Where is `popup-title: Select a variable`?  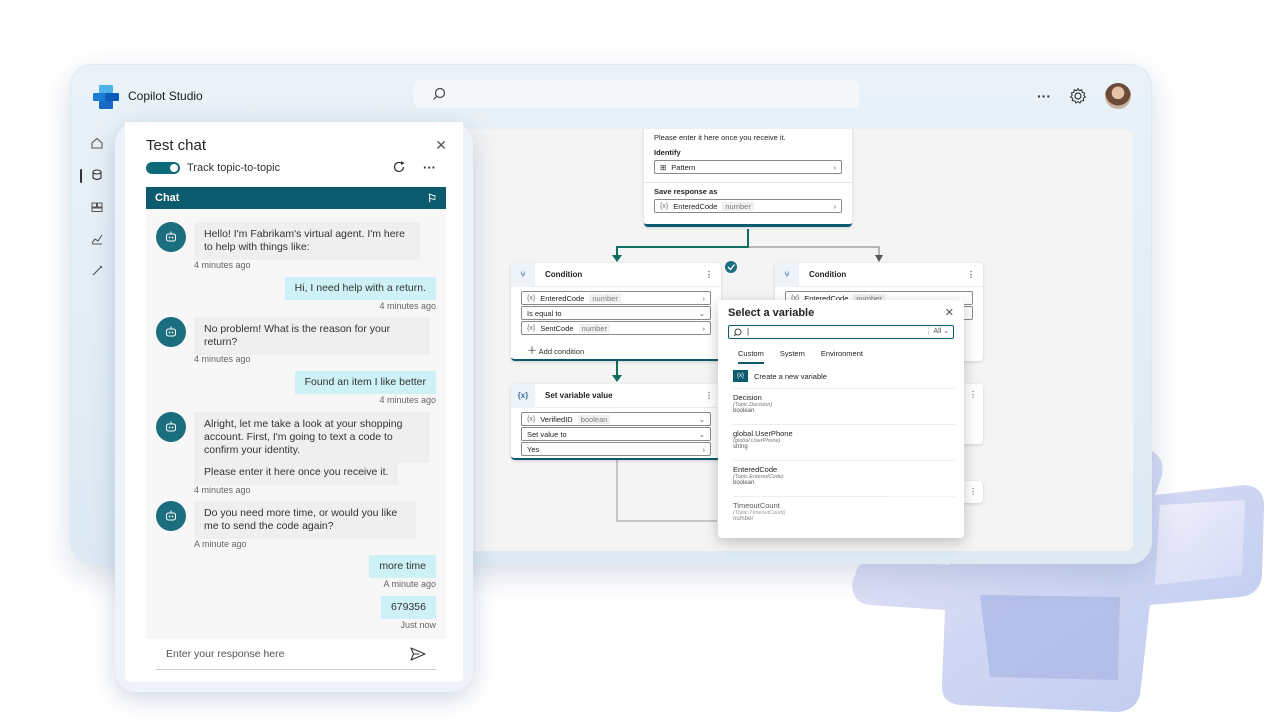 popup-title: Select a variable is located at coordinates (771, 313).